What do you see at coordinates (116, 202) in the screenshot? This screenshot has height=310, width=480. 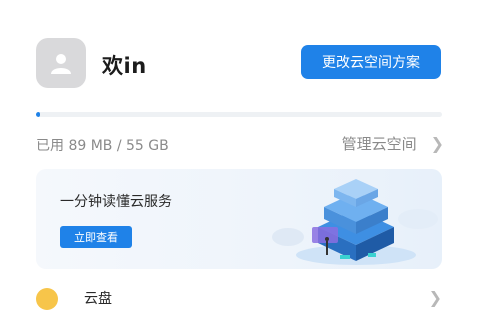 I see `banner-title: 一分钟读懂云服务` at bounding box center [116, 202].